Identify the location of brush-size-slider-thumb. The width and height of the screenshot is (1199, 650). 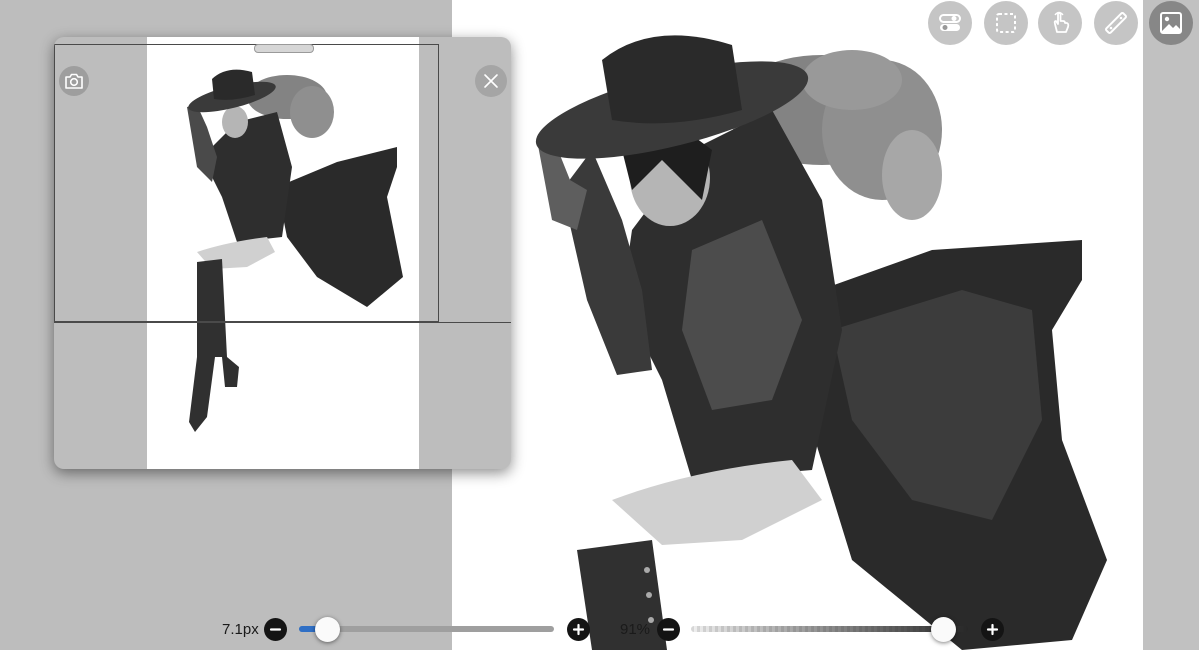
(328, 629).